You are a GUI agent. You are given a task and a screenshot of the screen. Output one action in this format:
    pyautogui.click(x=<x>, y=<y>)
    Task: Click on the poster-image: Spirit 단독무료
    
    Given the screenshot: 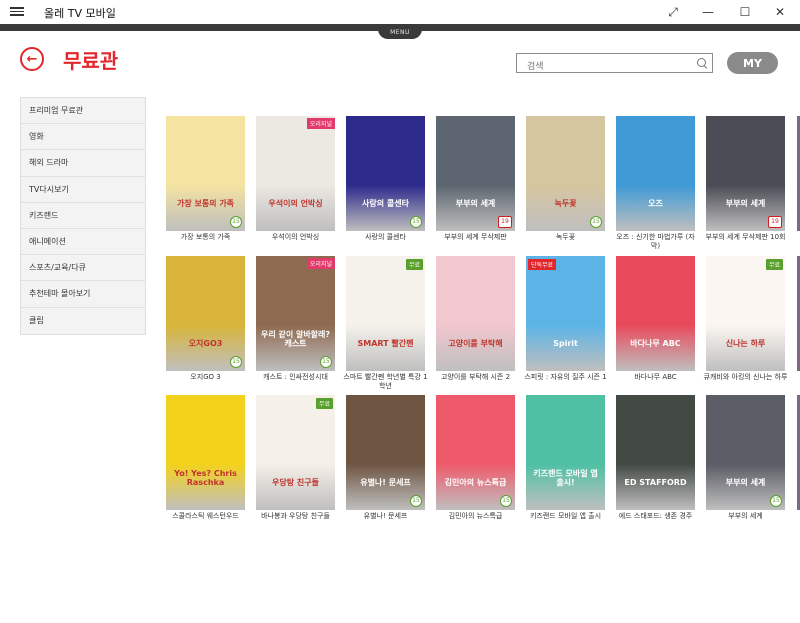 What is the action you would take?
    pyautogui.click(x=565, y=313)
    